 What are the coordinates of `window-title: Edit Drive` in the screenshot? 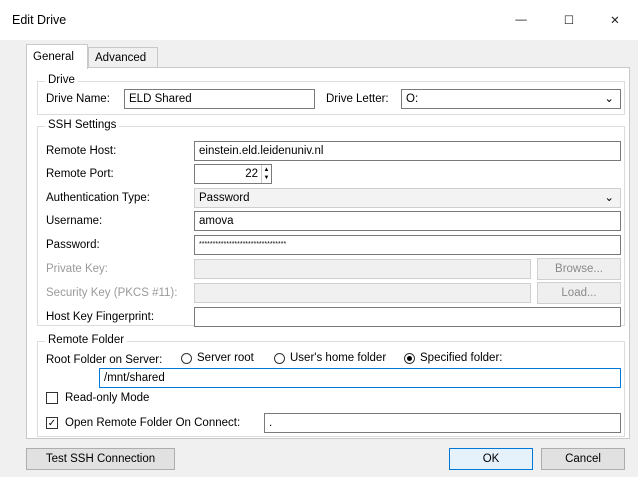 It's located at (39, 20).